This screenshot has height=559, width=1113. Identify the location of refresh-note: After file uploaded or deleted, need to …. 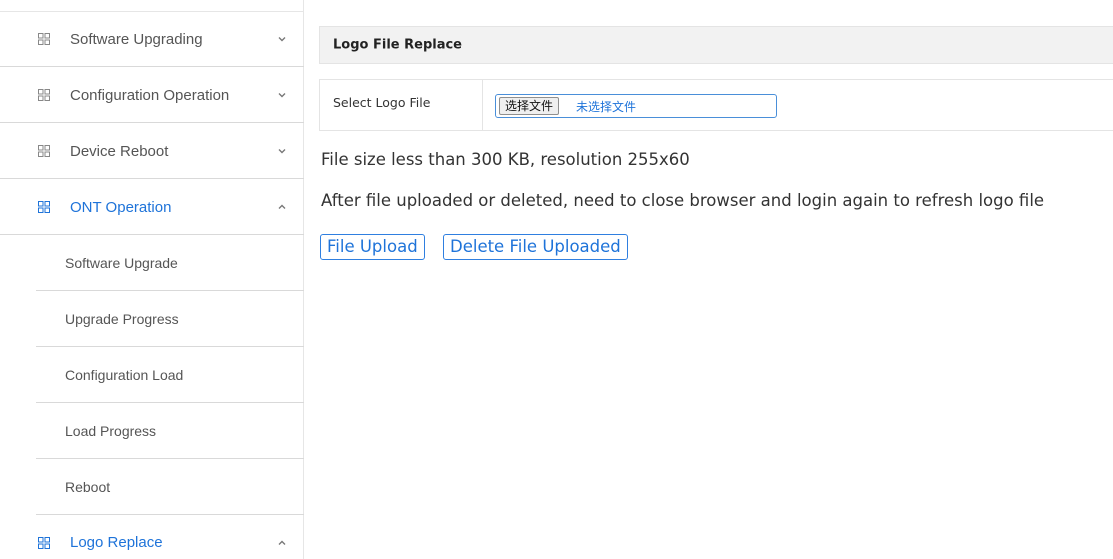
(683, 200).